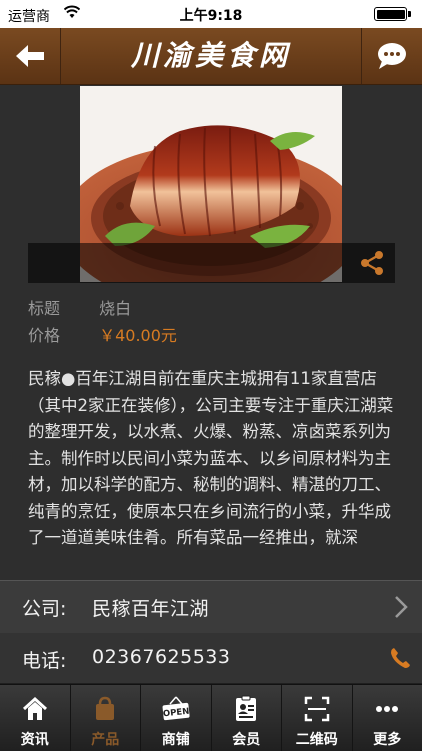  What do you see at coordinates (401, 607) in the screenshot?
I see `chevron-right-icon` at bounding box center [401, 607].